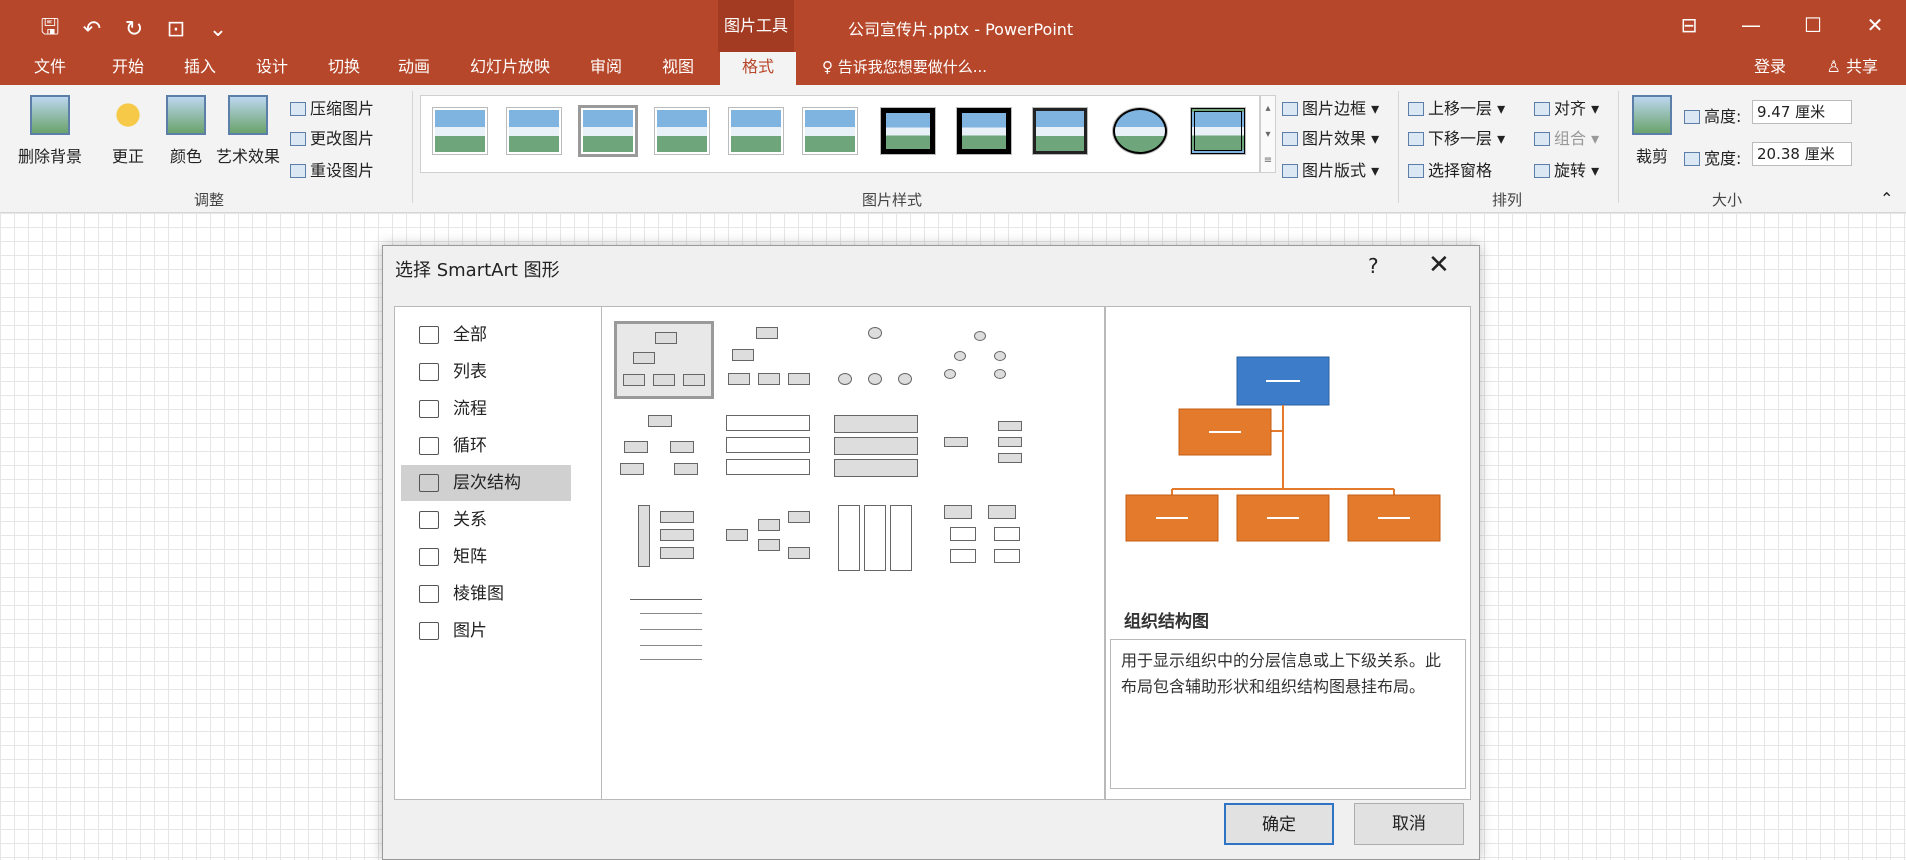  Describe the element at coordinates (1566, 107) in the screenshot. I see `align-button: 对齐 ▾` at that location.